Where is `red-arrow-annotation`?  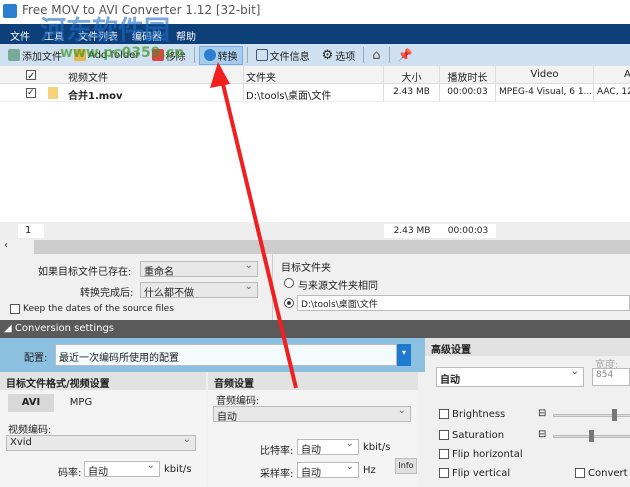 red-arrow-annotation is located at coordinates (254, 225).